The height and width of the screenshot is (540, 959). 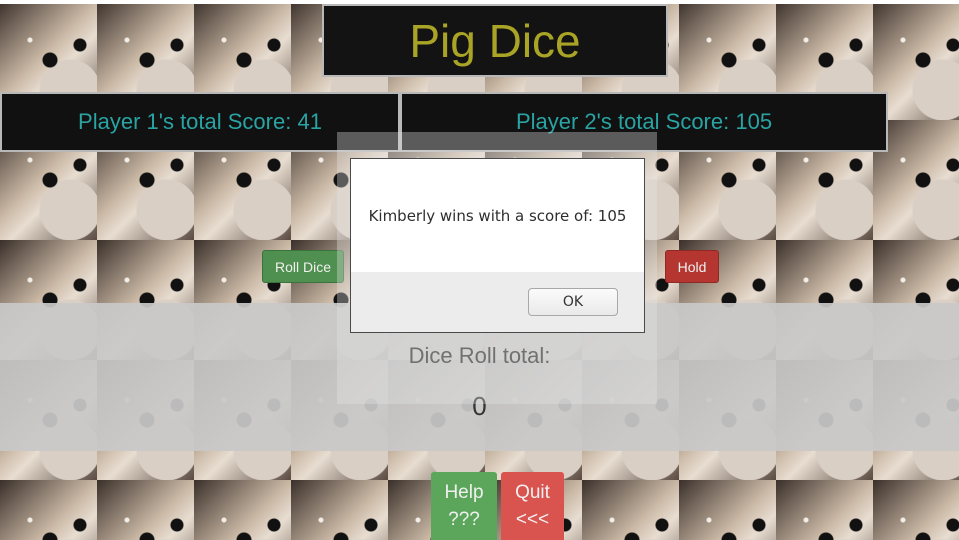 What do you see at coordinates (532, 519) in the screenshot?
I see `quit-arrows: <<<` at bounding box center [532, 519].